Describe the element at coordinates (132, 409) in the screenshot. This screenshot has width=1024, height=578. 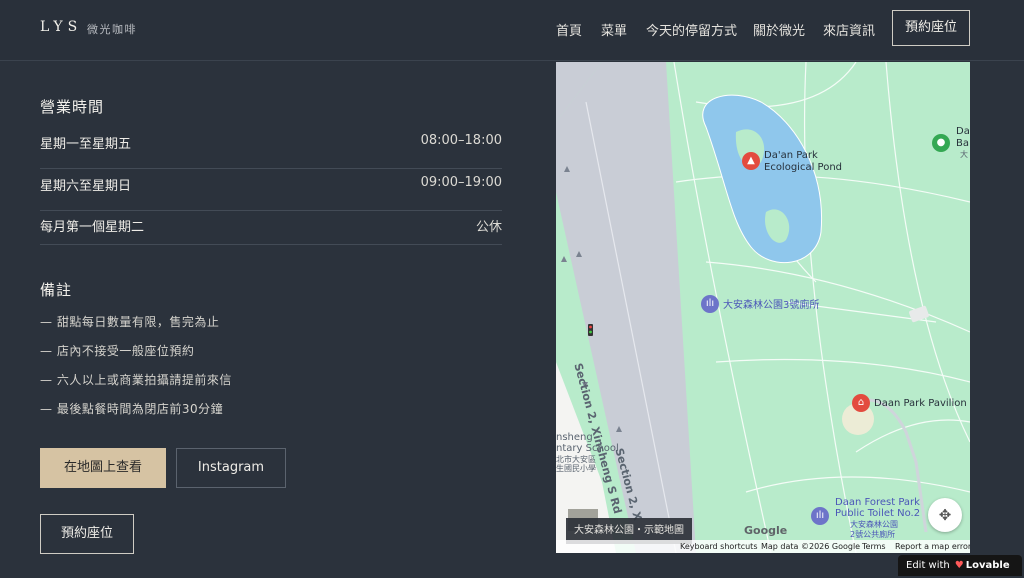
I see `note-item: — 最後點餐時間為閉店前30分鐘` at that location.